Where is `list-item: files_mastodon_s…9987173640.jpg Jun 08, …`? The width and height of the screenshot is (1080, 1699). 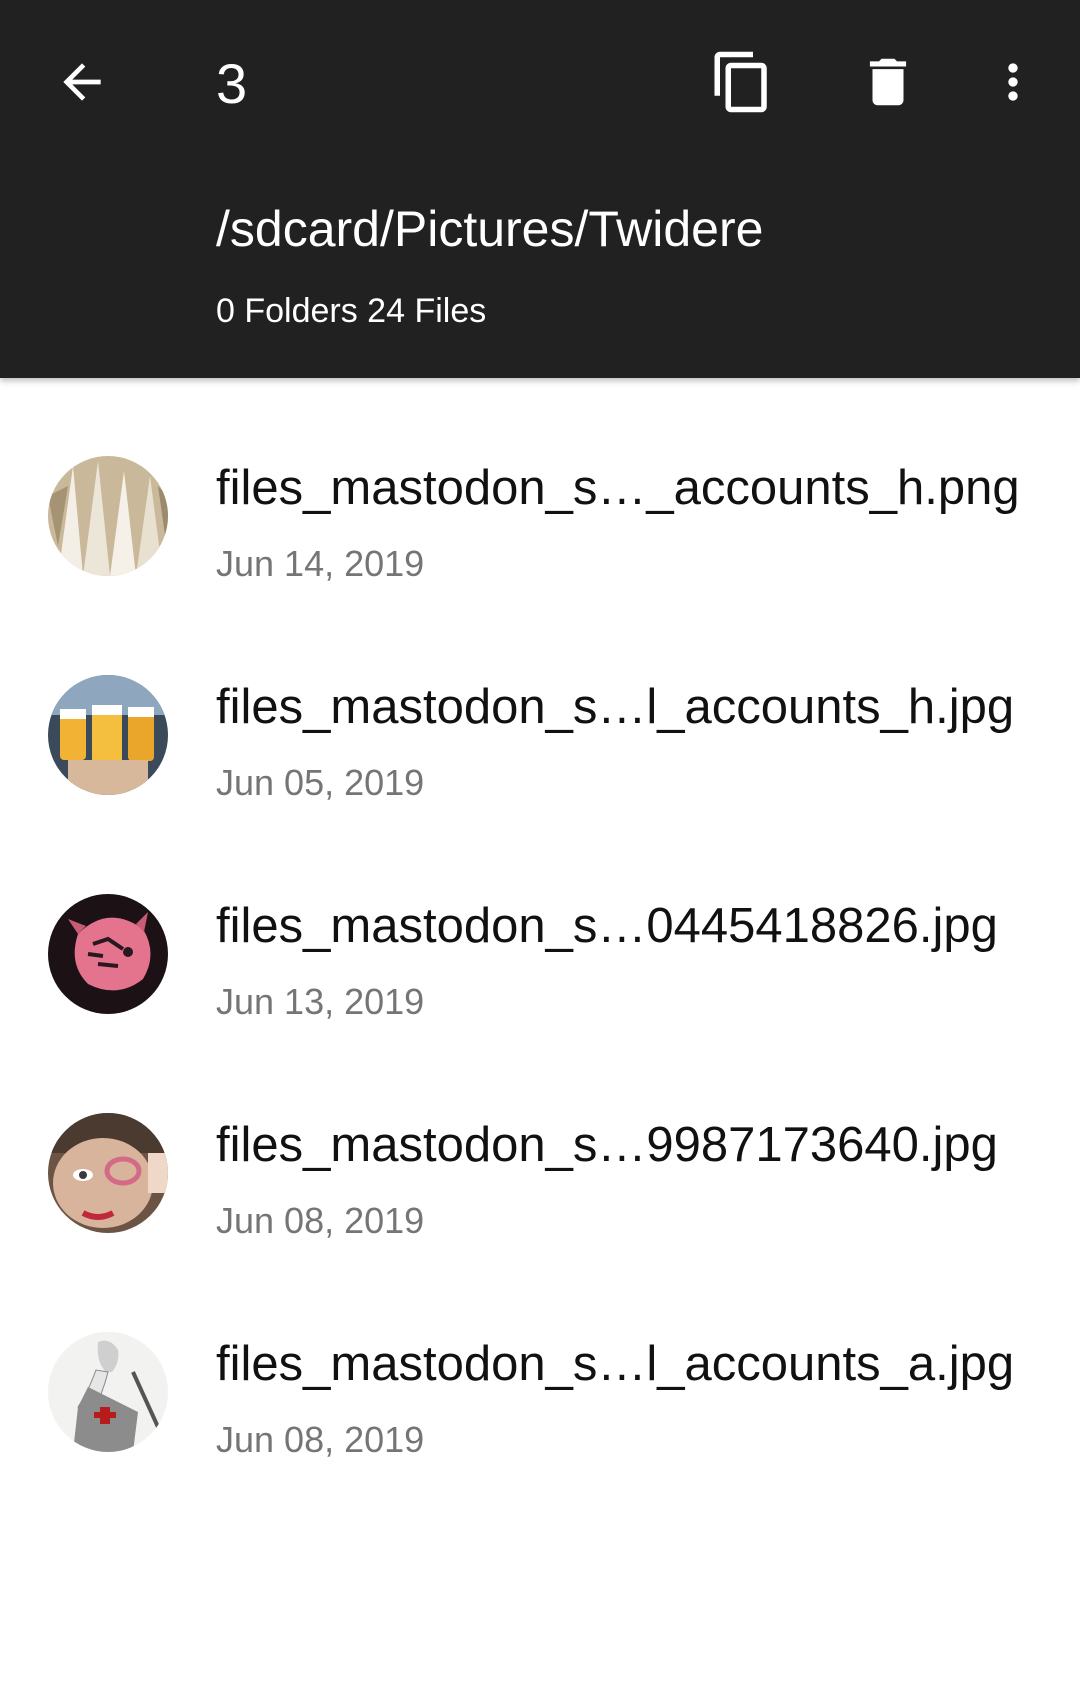 list-item: files_mastodon_s…9987173640.jpg Jun 08, … is located at coordinates (540, 1144).